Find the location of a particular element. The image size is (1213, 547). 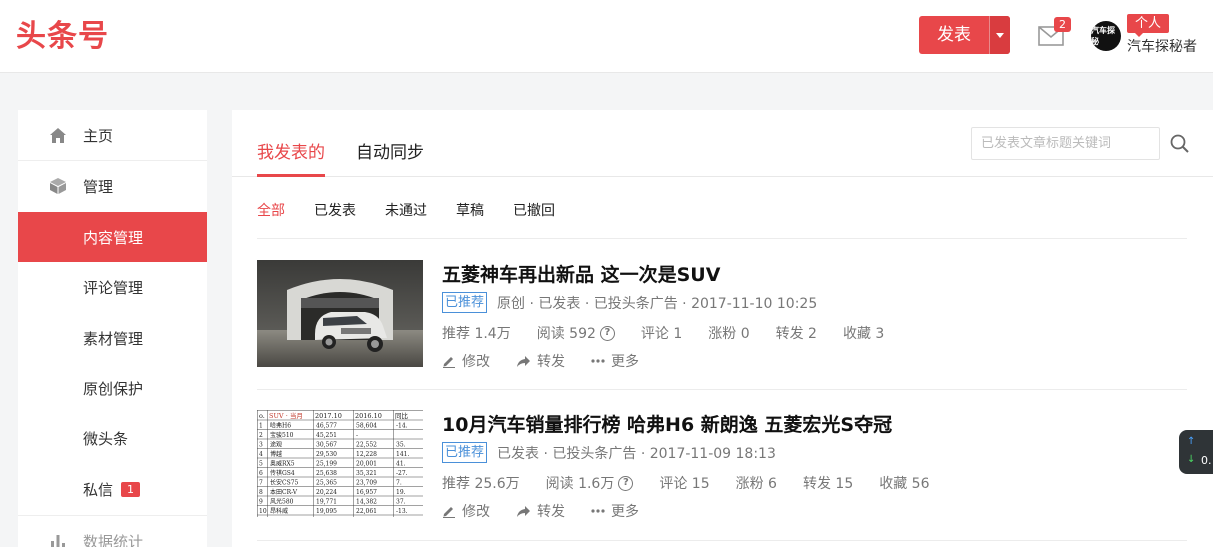

article-meta-text: 原创 · 已发表 · 已投头条广告 · 2017-11-10 10:25 is located at coordinates (657, 303).